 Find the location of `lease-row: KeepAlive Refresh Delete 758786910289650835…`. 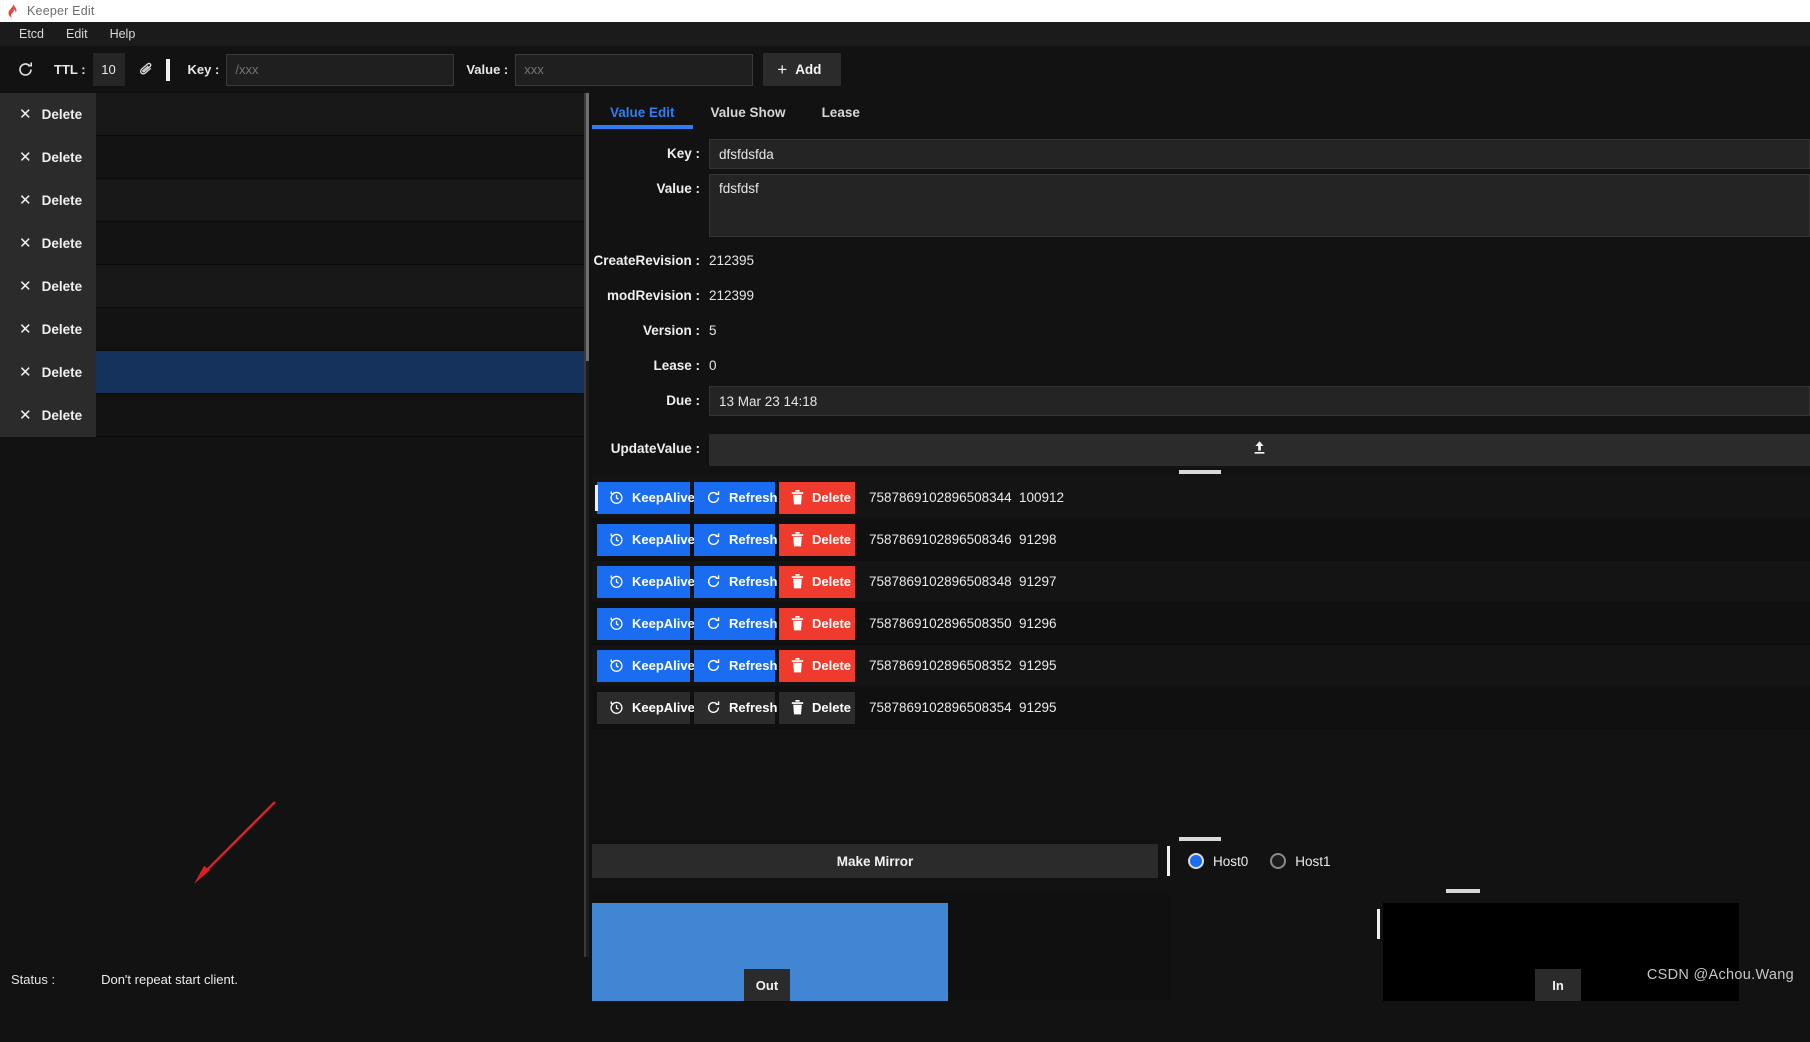

lease-row: KeepAlive Refresh Delete 758786910289650835… is located at coordinates (1201, 666).